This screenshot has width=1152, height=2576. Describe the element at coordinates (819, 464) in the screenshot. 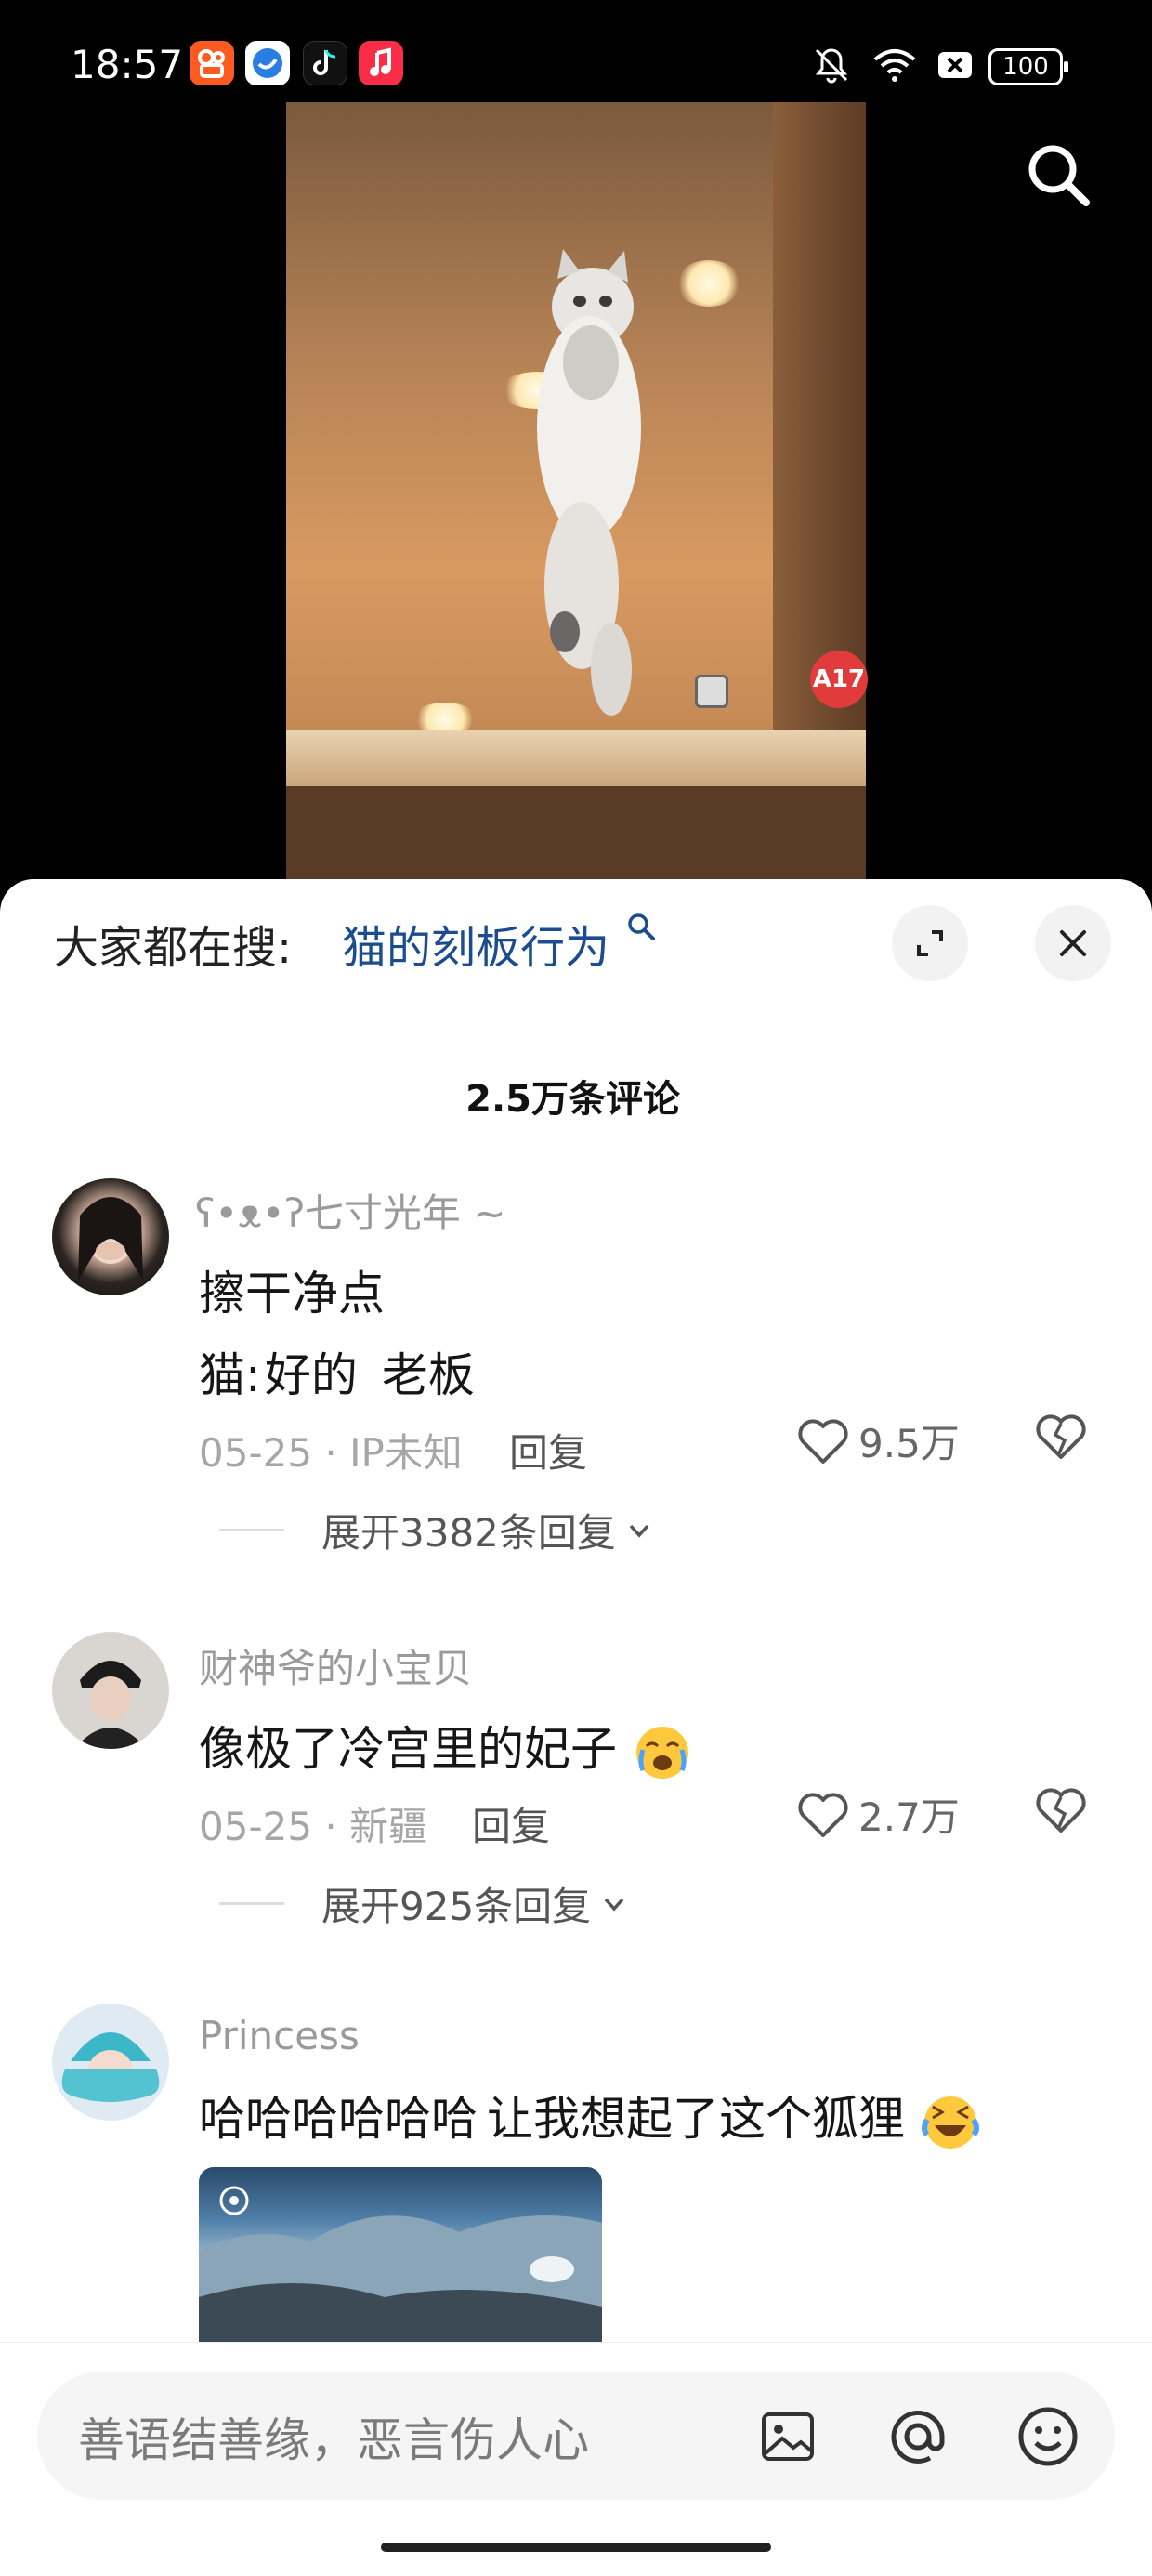

I see `video-background` at that location.